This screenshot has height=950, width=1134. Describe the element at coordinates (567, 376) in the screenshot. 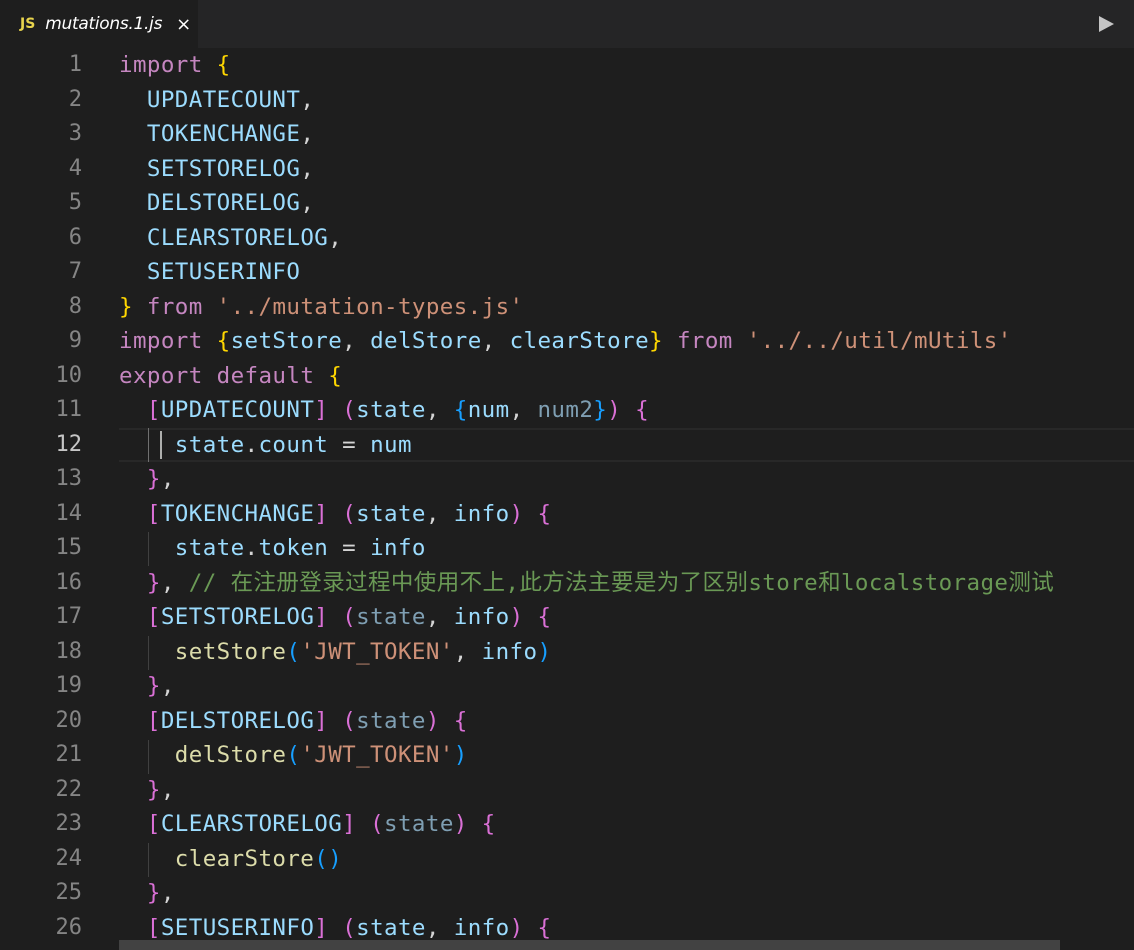

I see `code-line: 10 export default {` at that location.